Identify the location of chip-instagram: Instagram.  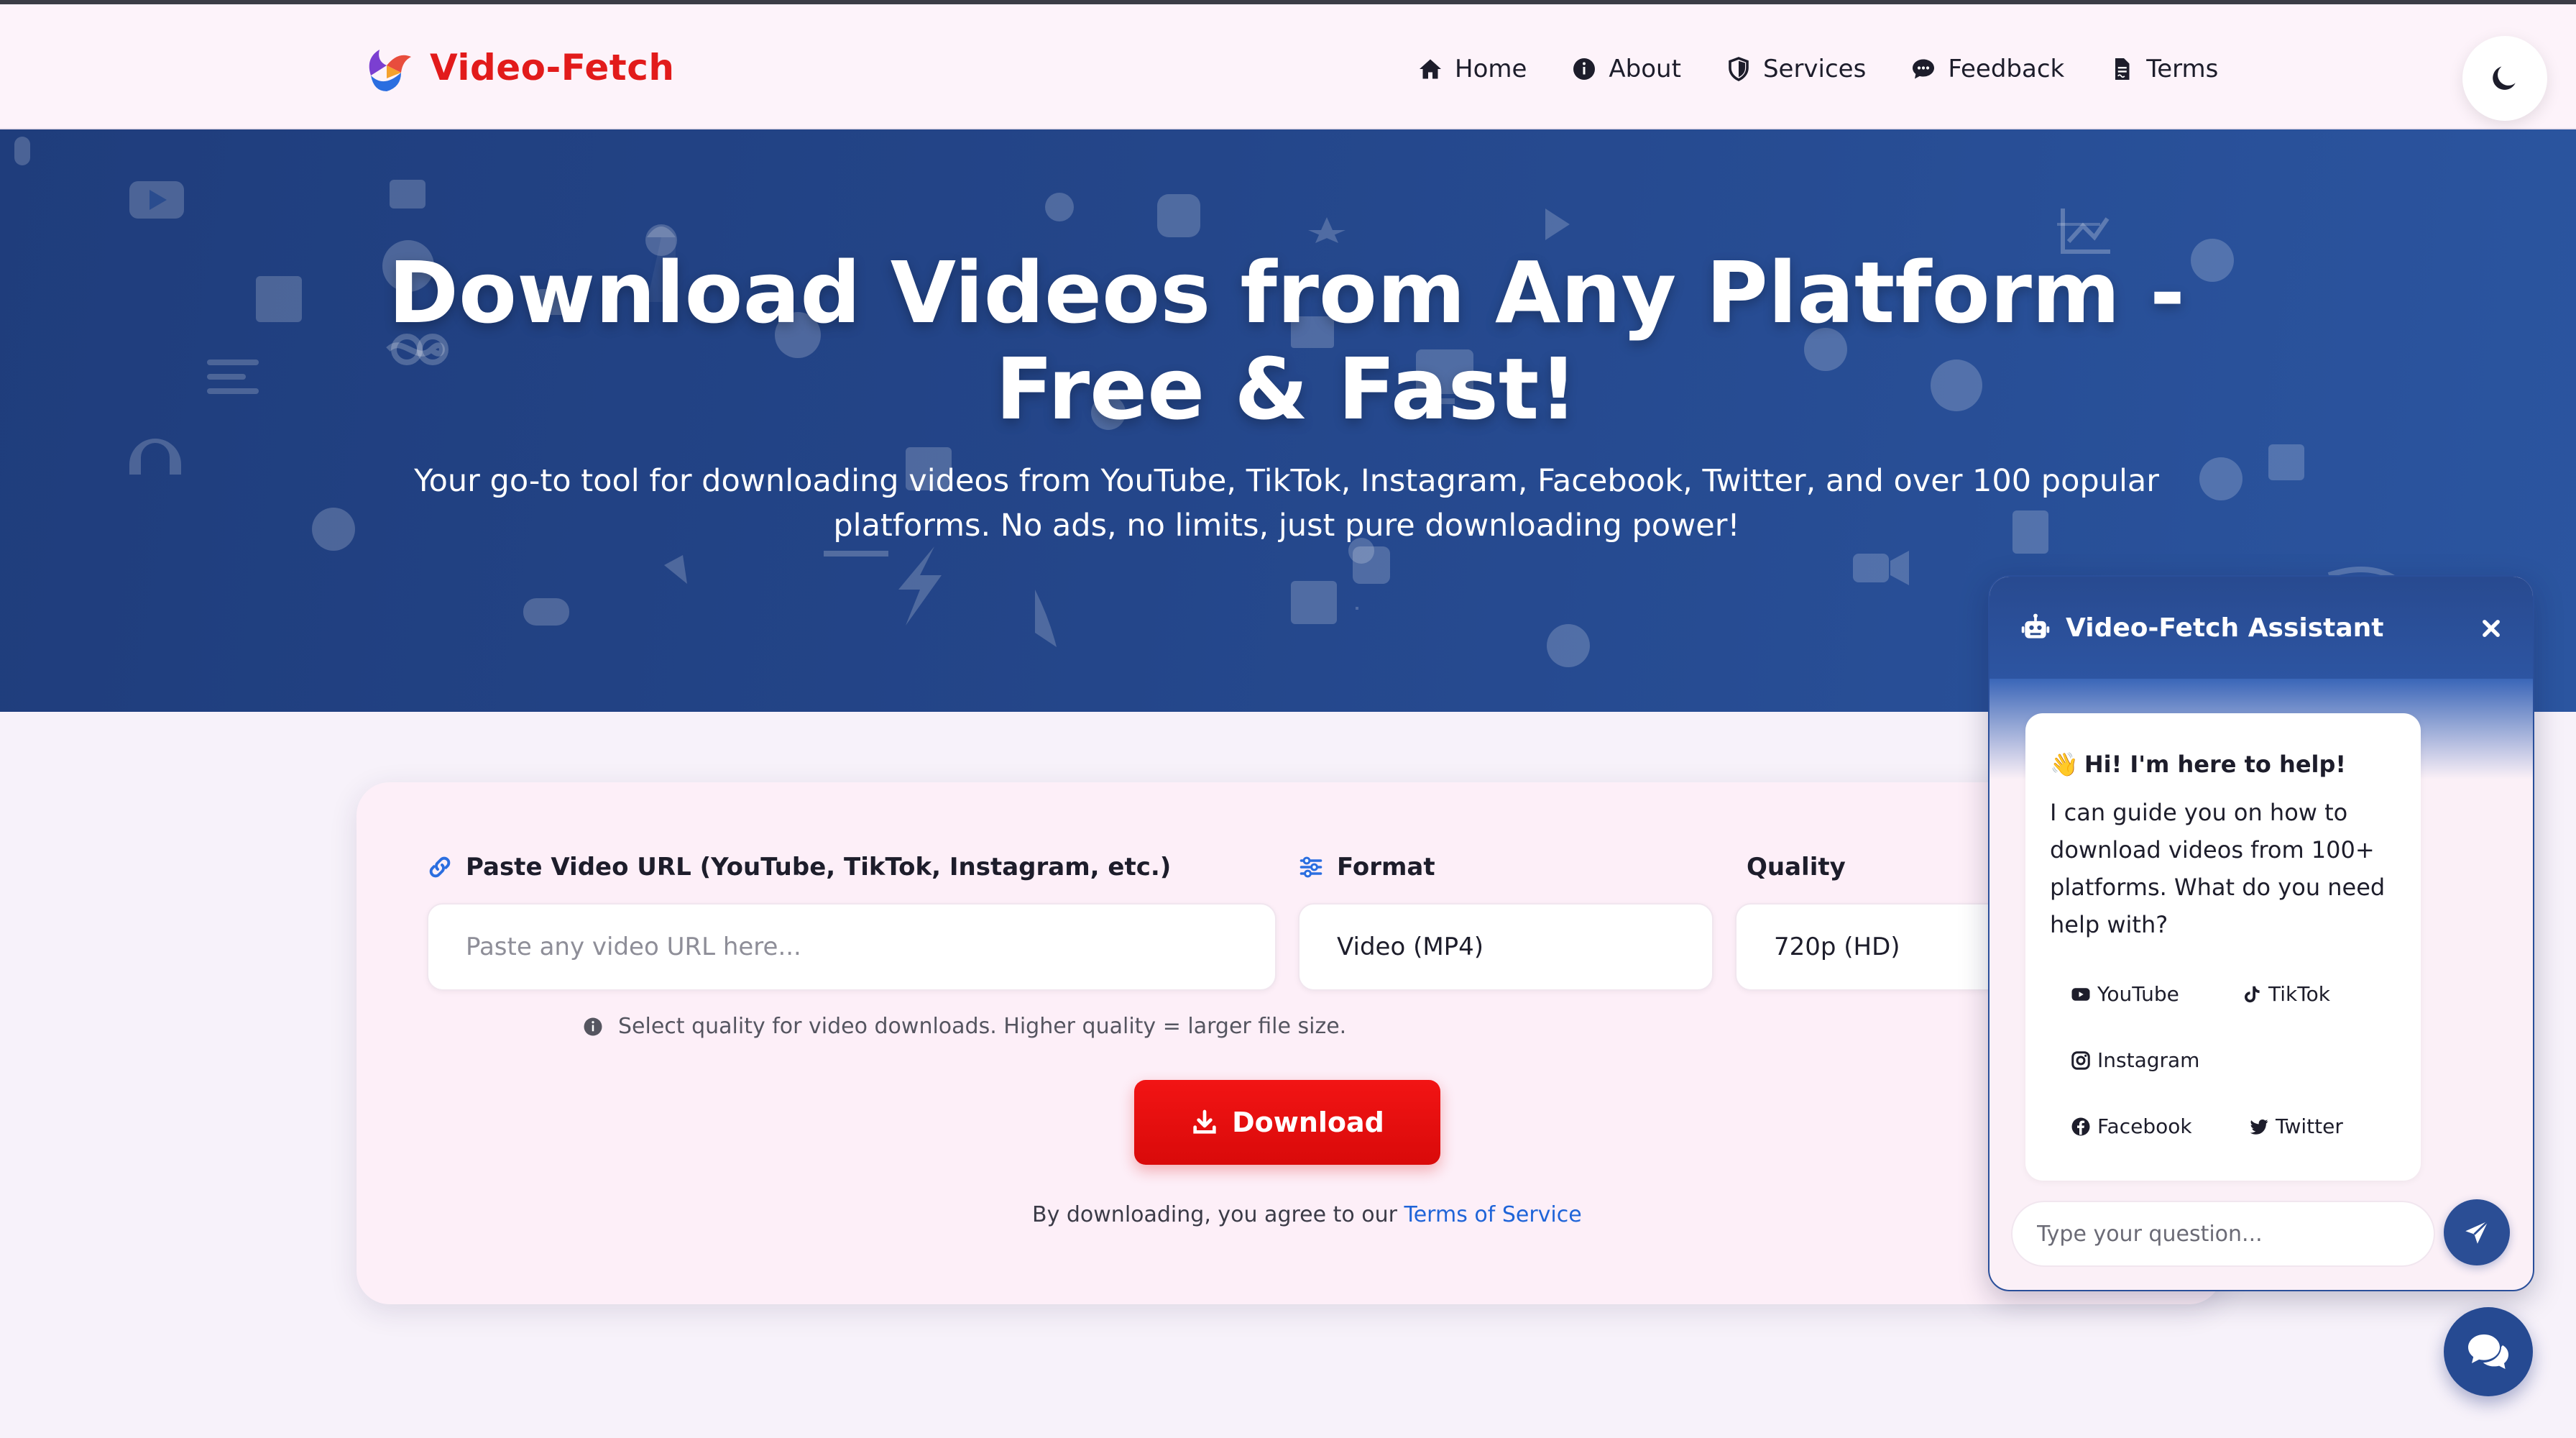
(2134, 1060).